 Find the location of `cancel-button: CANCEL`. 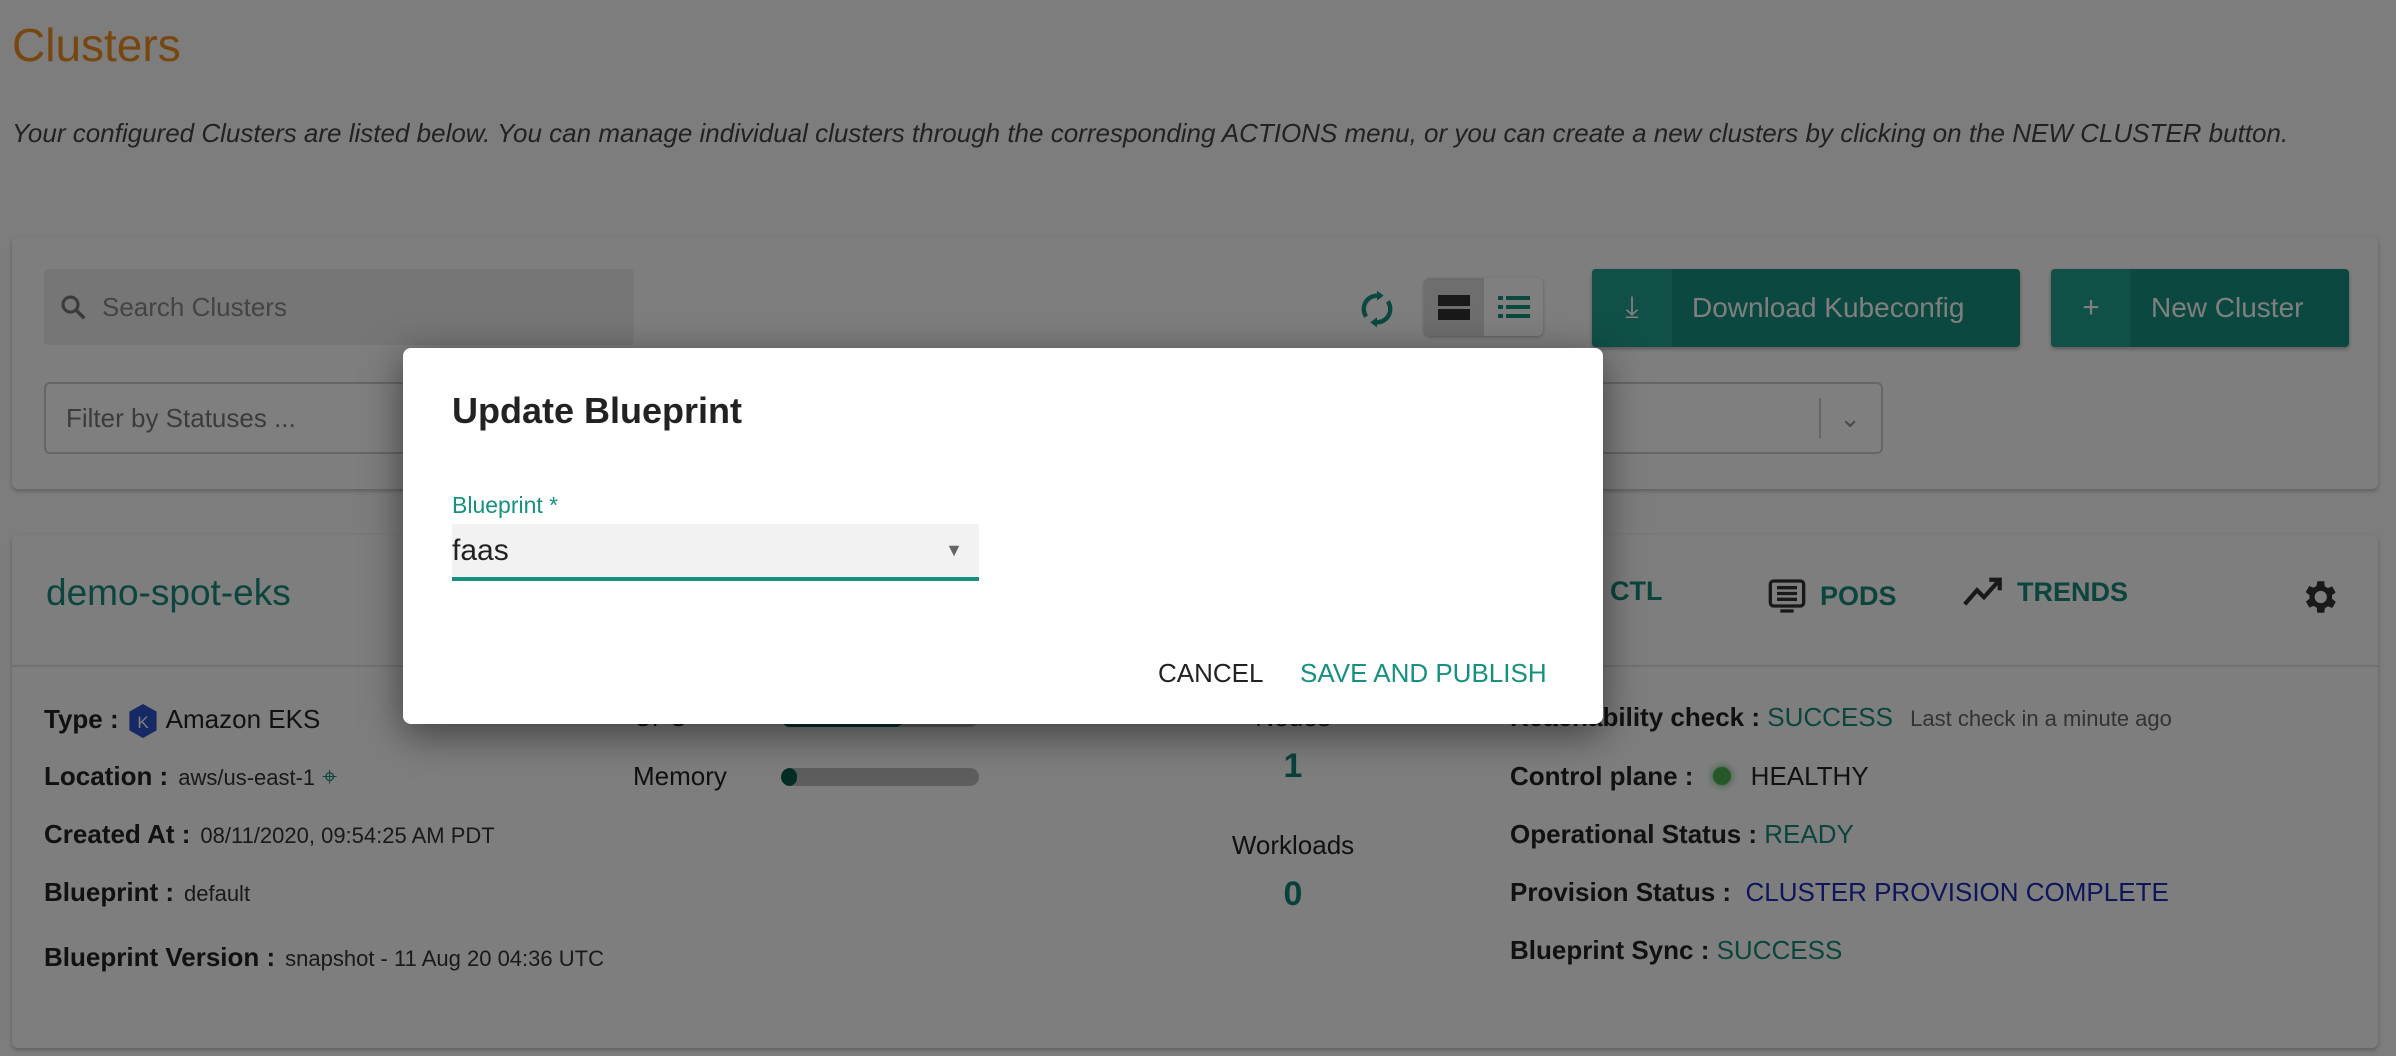

cancel-button: CANCEL is located at coordinates (1210, 673).